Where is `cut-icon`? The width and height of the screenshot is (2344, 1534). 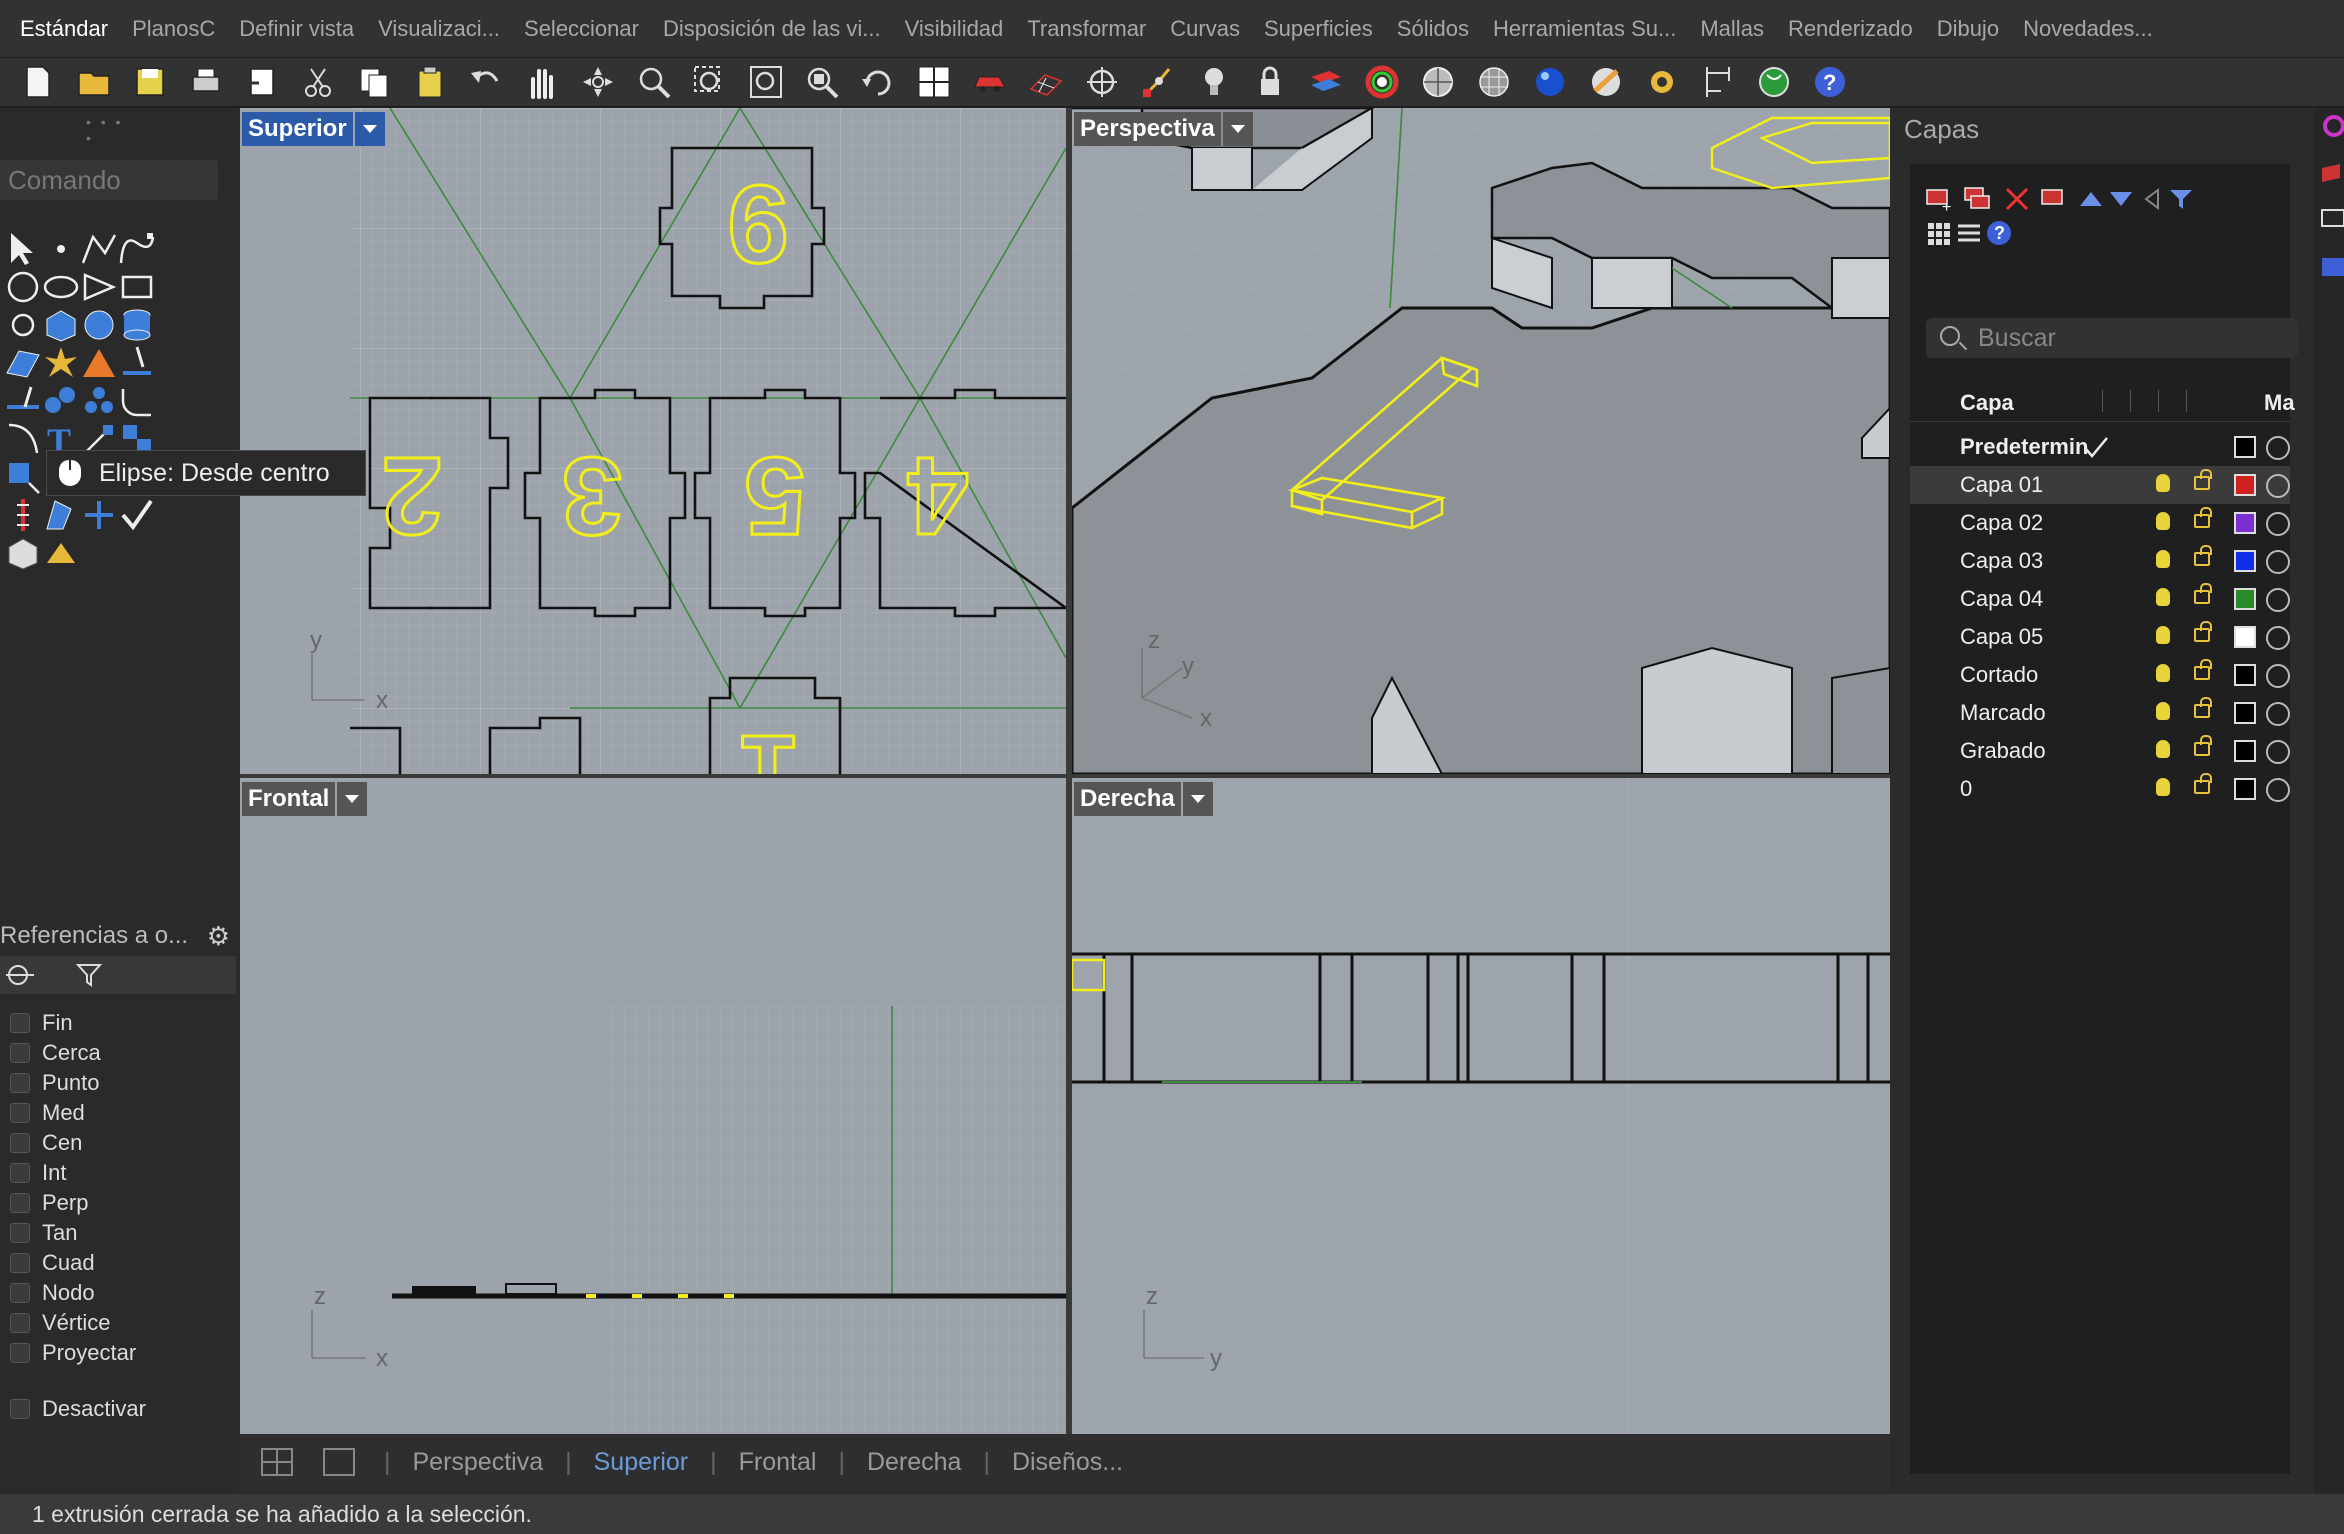
cut-icon is located at coordinates (318, 82).